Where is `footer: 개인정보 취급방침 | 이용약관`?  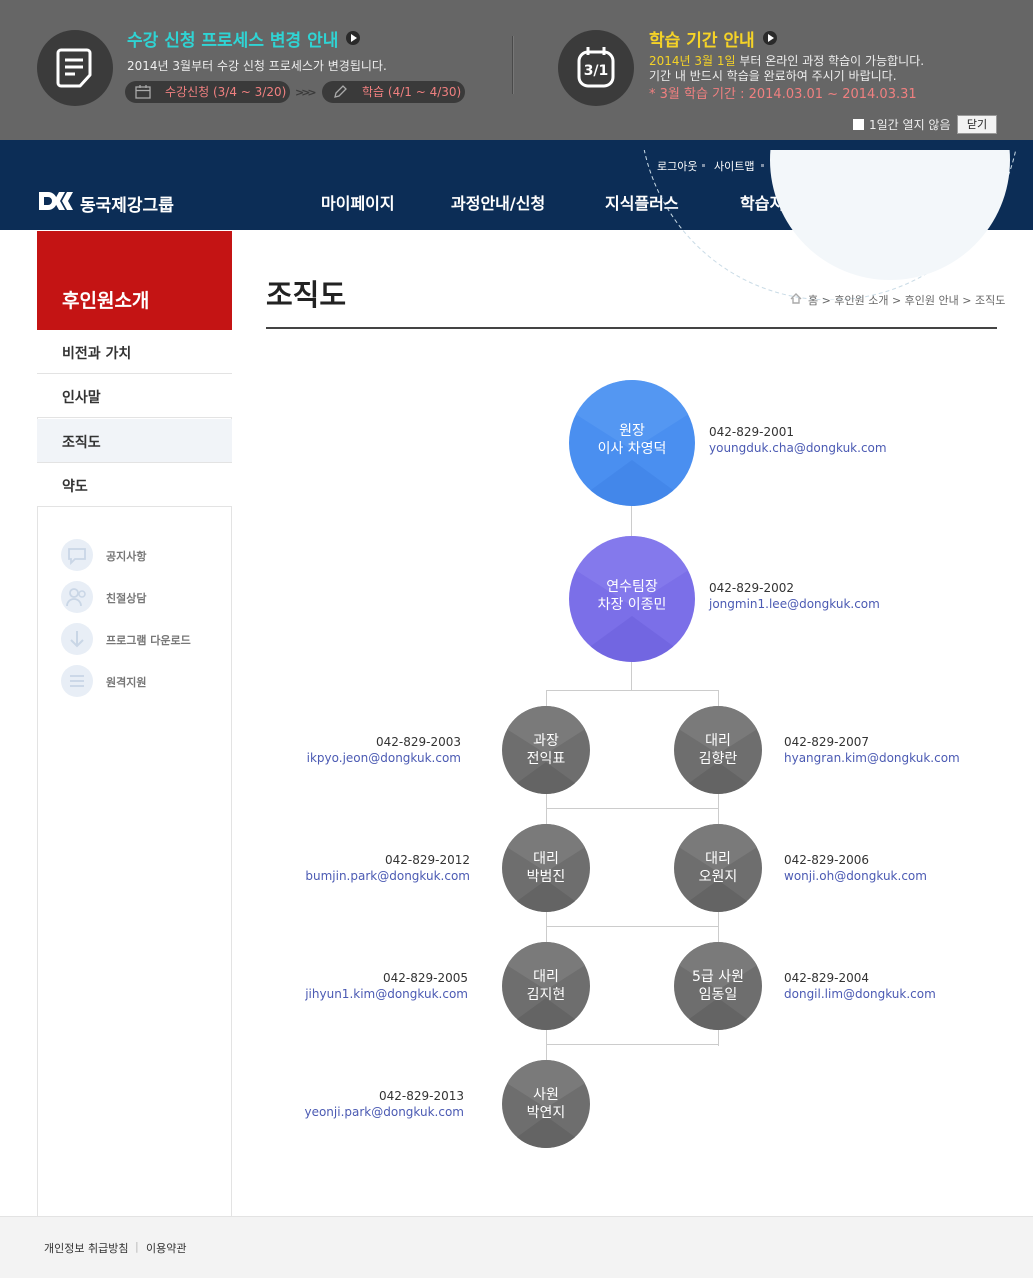 footer: 개인정보 취급방침 | 이용약관 is located at coordinates (516, 1247).